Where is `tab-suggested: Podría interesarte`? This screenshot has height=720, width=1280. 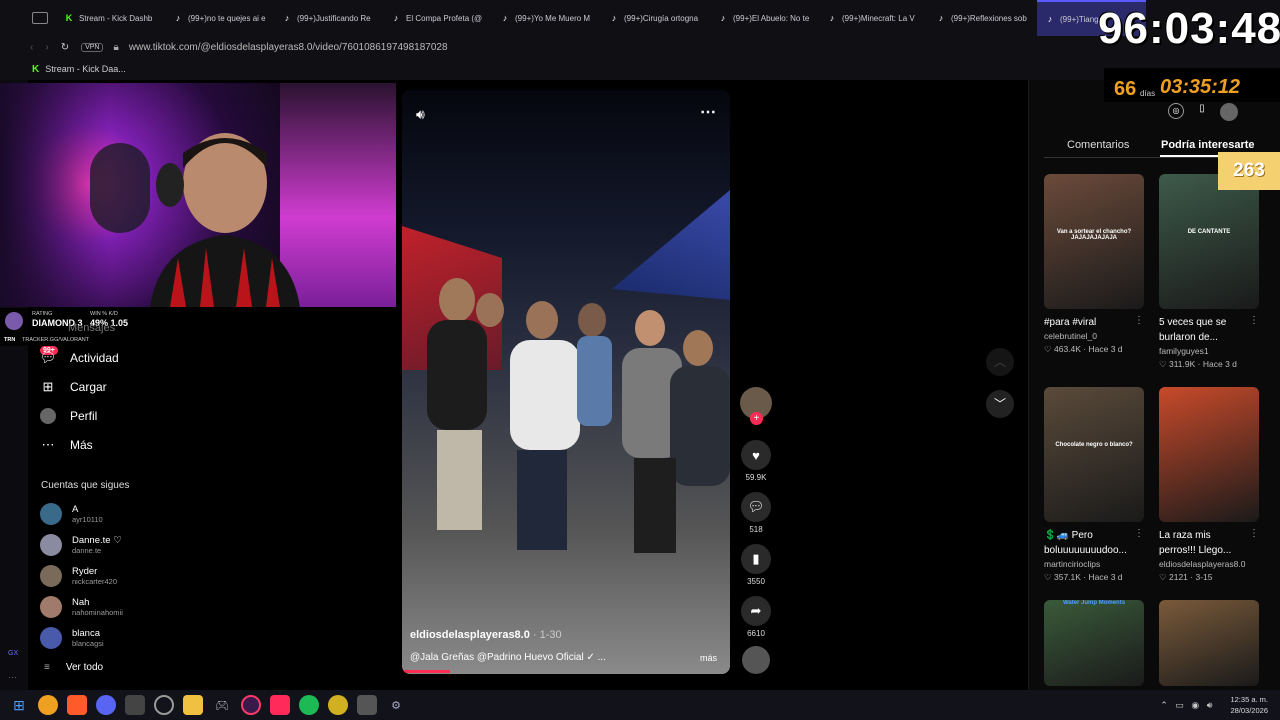
tab-suggested: Podría interesarte is located at coordinates (1208, 145).